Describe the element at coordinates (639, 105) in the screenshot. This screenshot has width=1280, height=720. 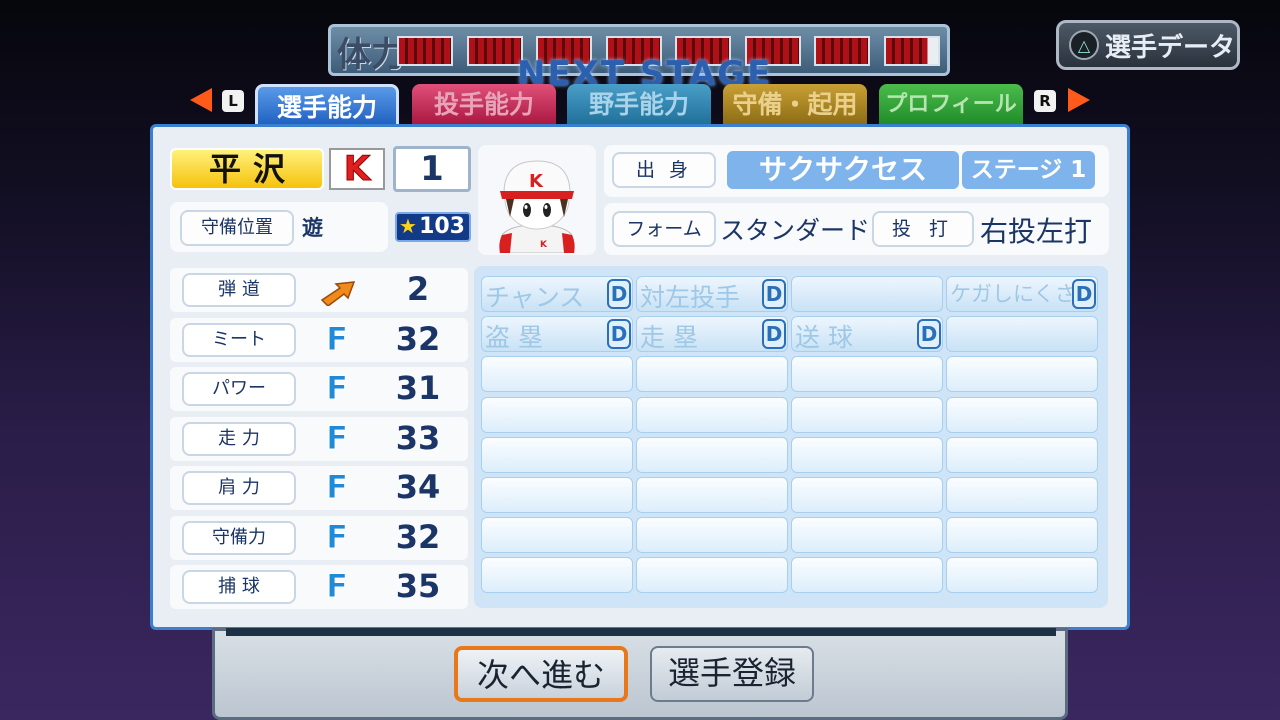
I see `tab-fielder-ability: 野手能力` at that location.